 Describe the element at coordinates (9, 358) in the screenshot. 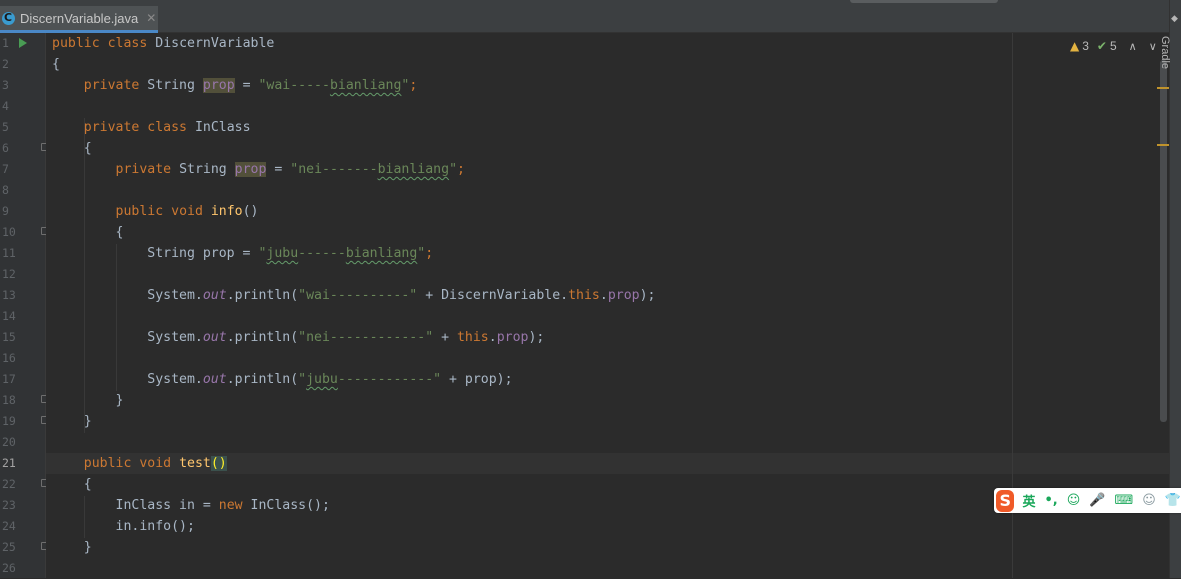

I see `line-number: 16` at that location.